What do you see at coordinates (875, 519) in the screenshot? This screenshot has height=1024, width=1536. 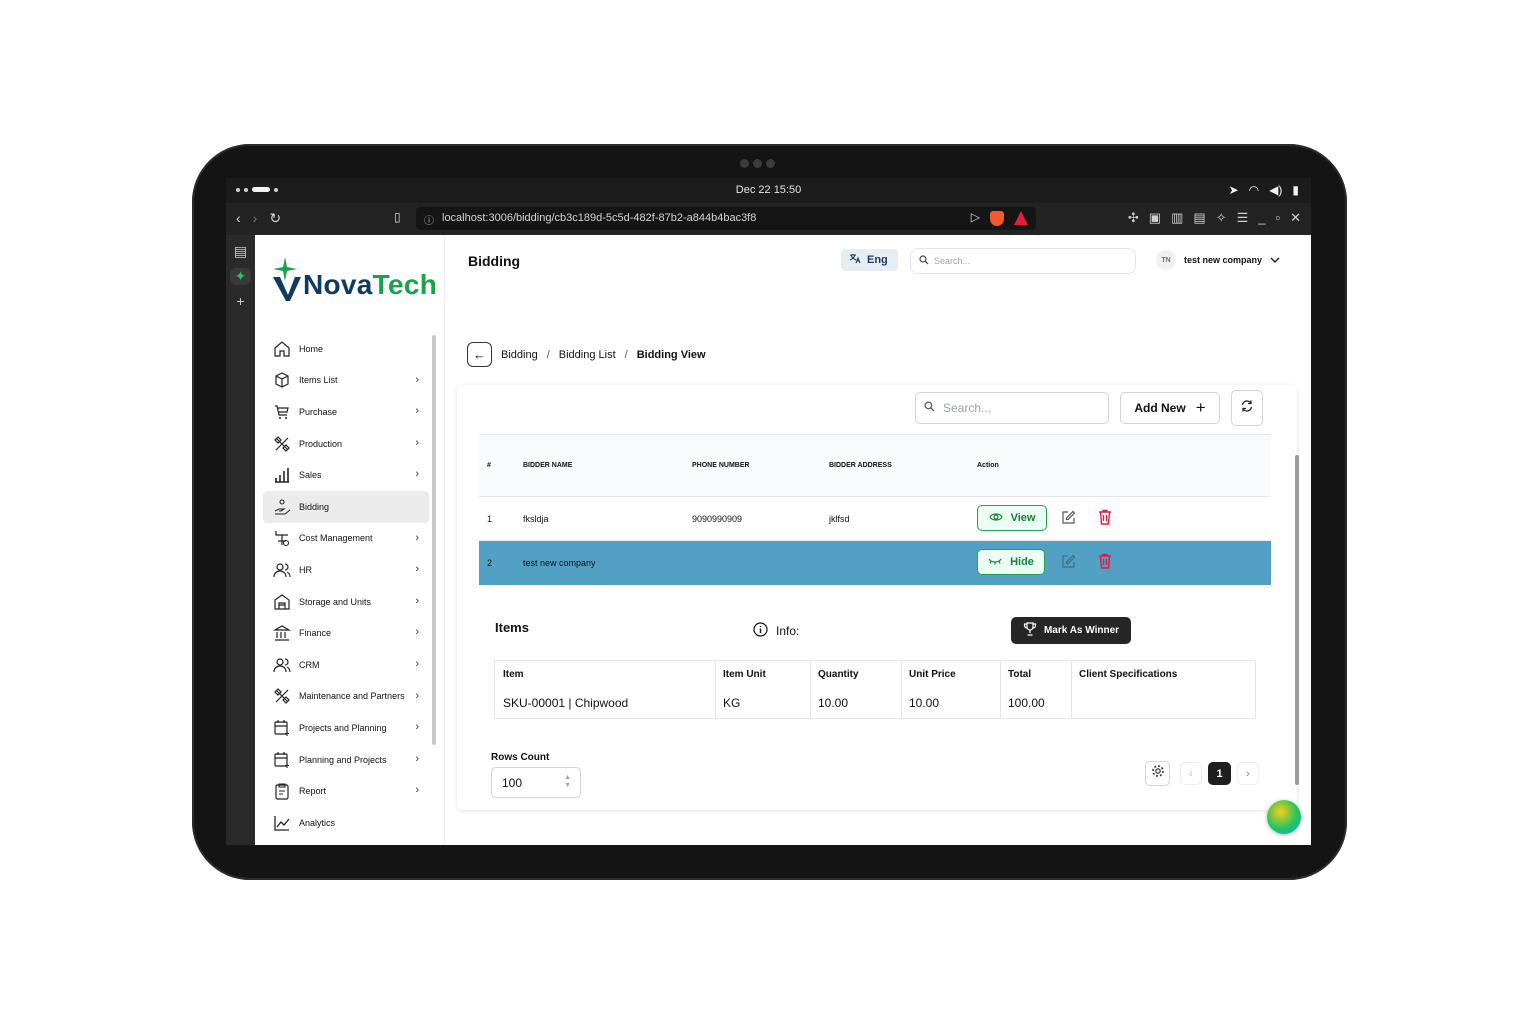 I see `table-row: 1 fksldja 9090990909 jklfsd View` at bounding box center [875, 519].